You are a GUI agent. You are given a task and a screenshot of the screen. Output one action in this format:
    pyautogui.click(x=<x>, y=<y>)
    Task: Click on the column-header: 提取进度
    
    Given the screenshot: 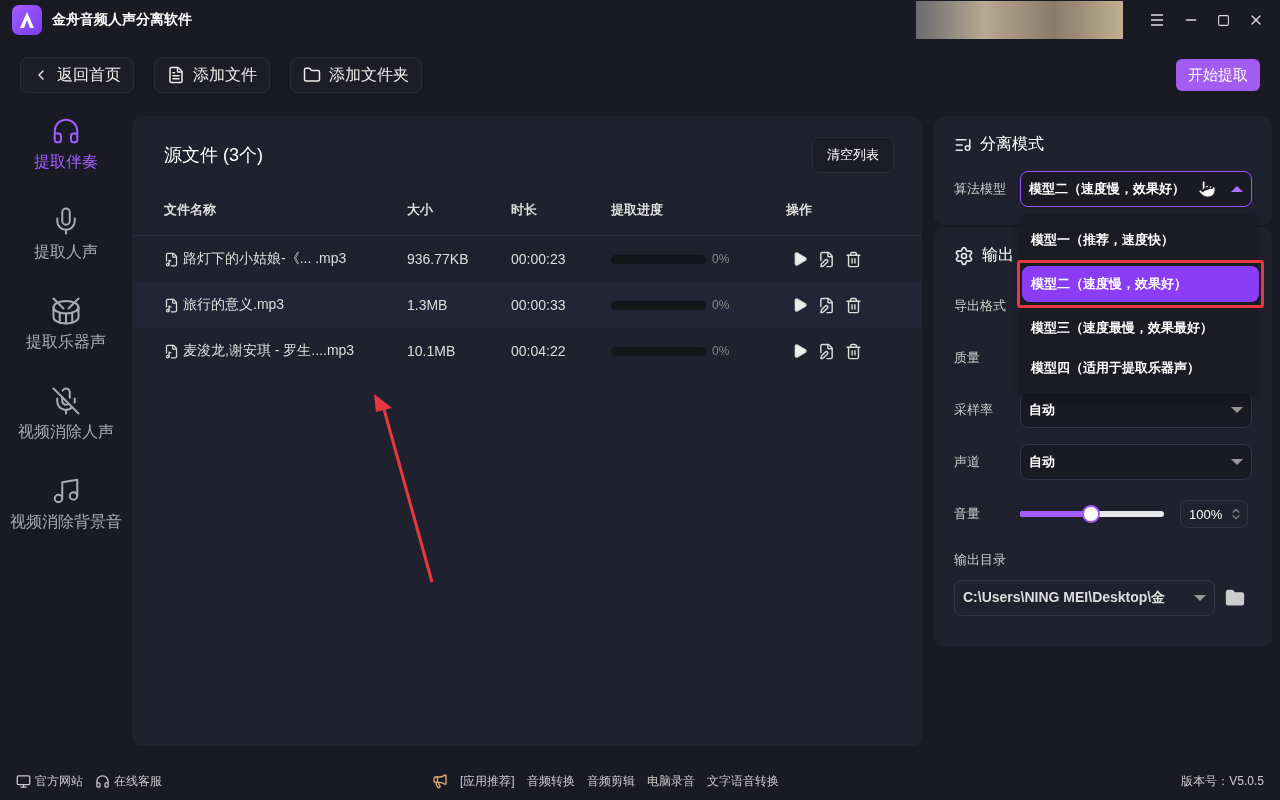 What is the action you would take?
    pyautogui.click(x=637, y=209)
    